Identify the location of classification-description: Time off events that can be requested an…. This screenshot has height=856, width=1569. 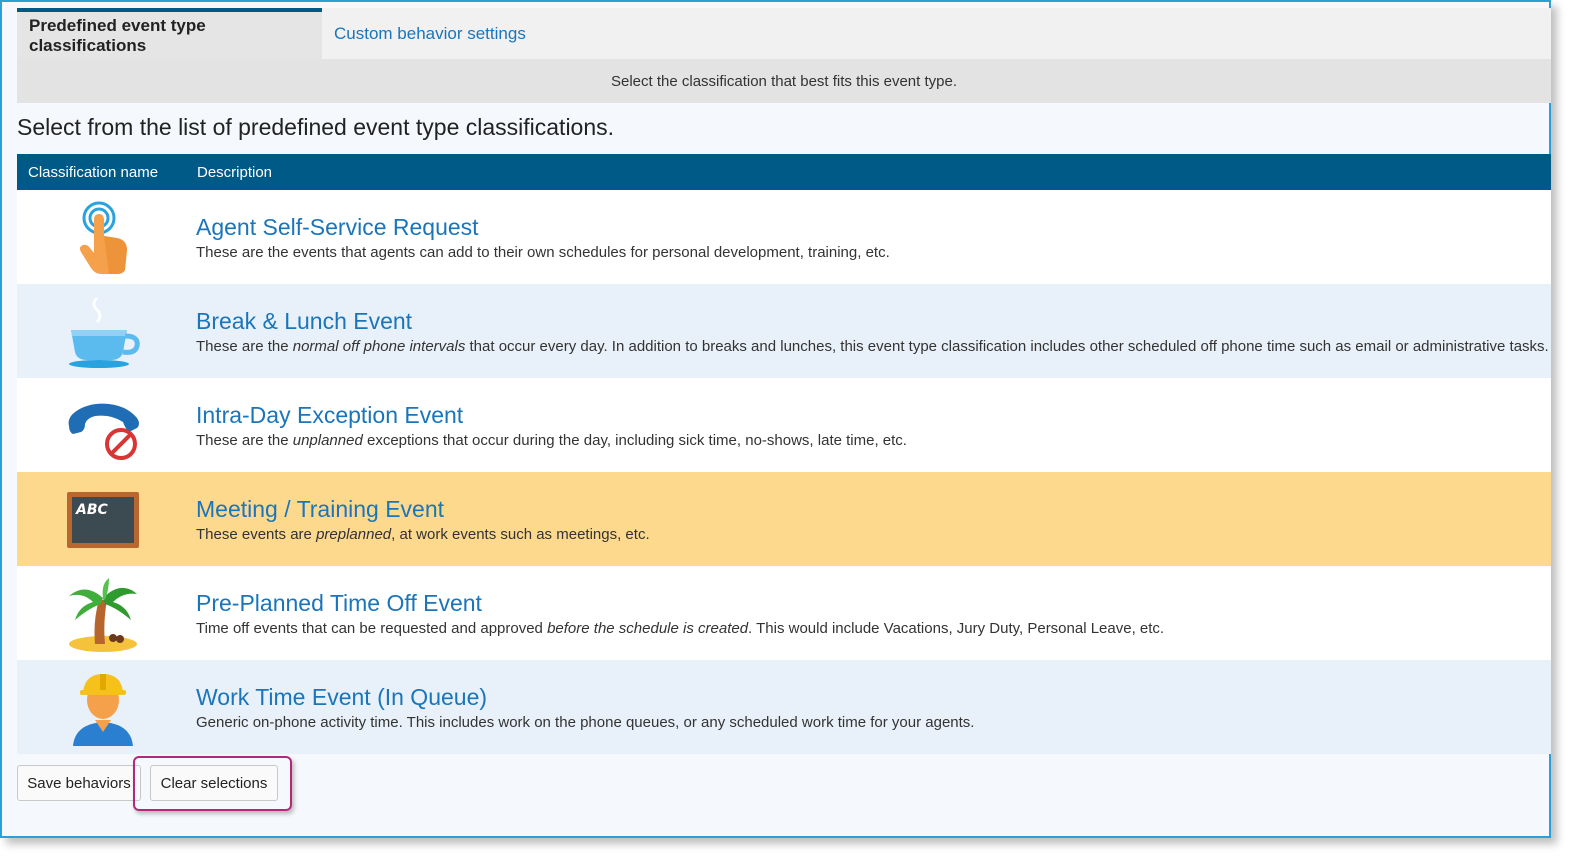
(680, 628).